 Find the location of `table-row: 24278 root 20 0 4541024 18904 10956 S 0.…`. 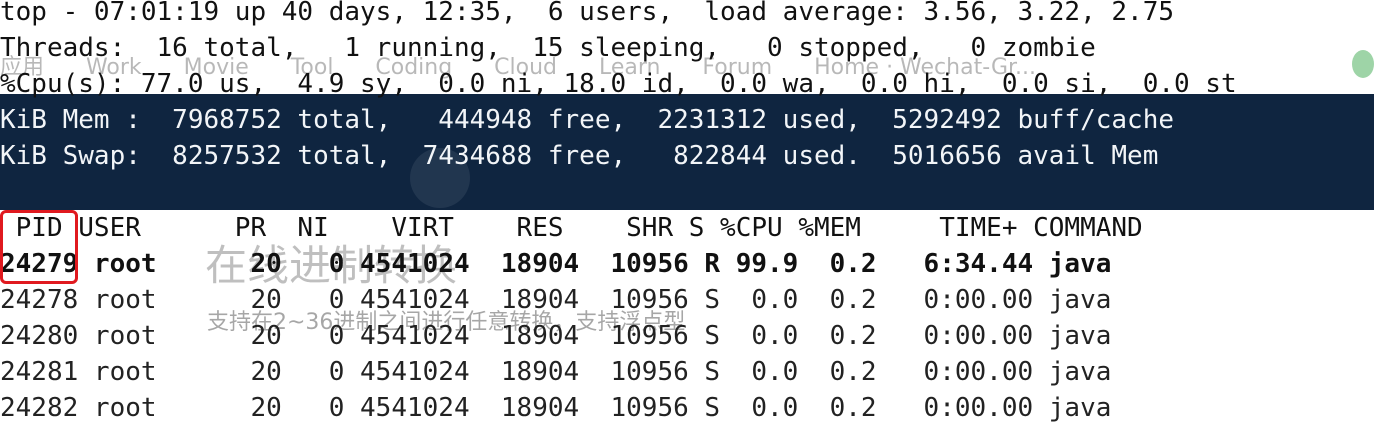

table-row: 24278 root 20 0 4541024 18904 10956 S 0.… is located at coordinates (556, 300).